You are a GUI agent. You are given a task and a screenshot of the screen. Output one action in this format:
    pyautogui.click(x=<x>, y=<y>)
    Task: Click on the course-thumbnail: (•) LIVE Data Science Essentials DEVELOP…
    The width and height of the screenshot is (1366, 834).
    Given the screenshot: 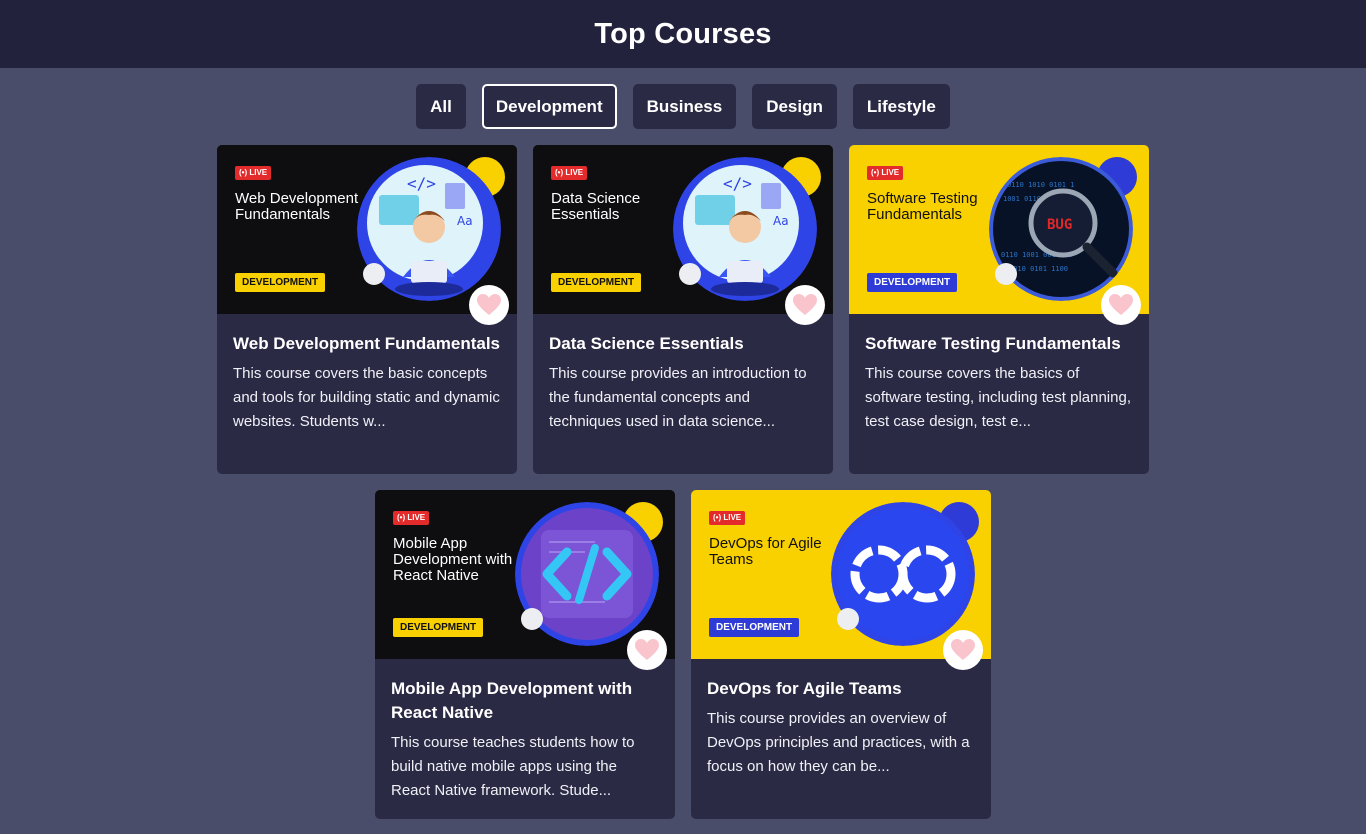 What is the action you would take?
    pyautogui.click(x=683, y=229)
    